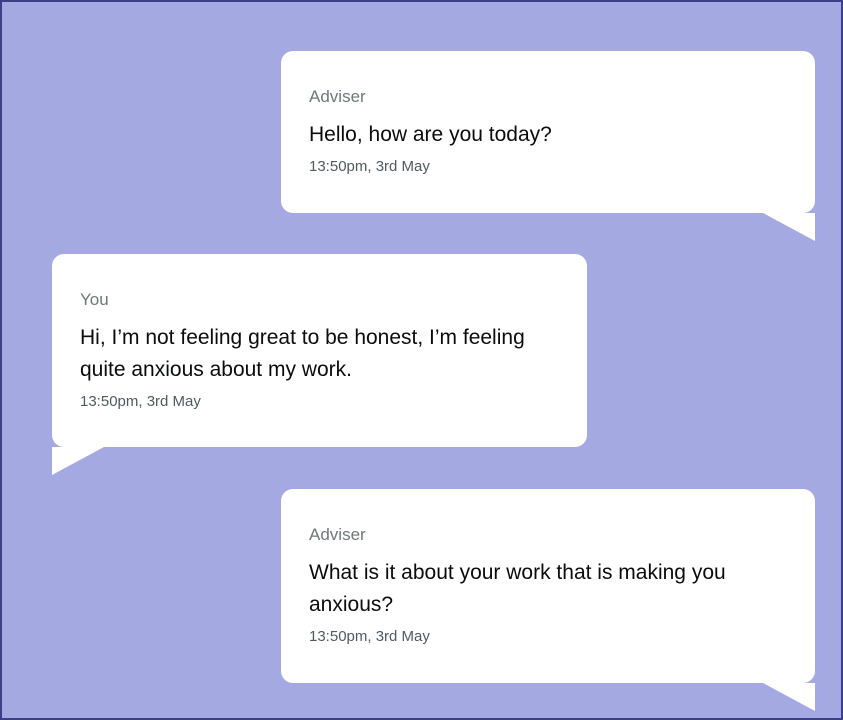 The width and height of the screenshot is (843, 720). Describe the element at coordinates (430, 134) in the screenshot. I see `message-text: Hello, how are you today?` at that location.